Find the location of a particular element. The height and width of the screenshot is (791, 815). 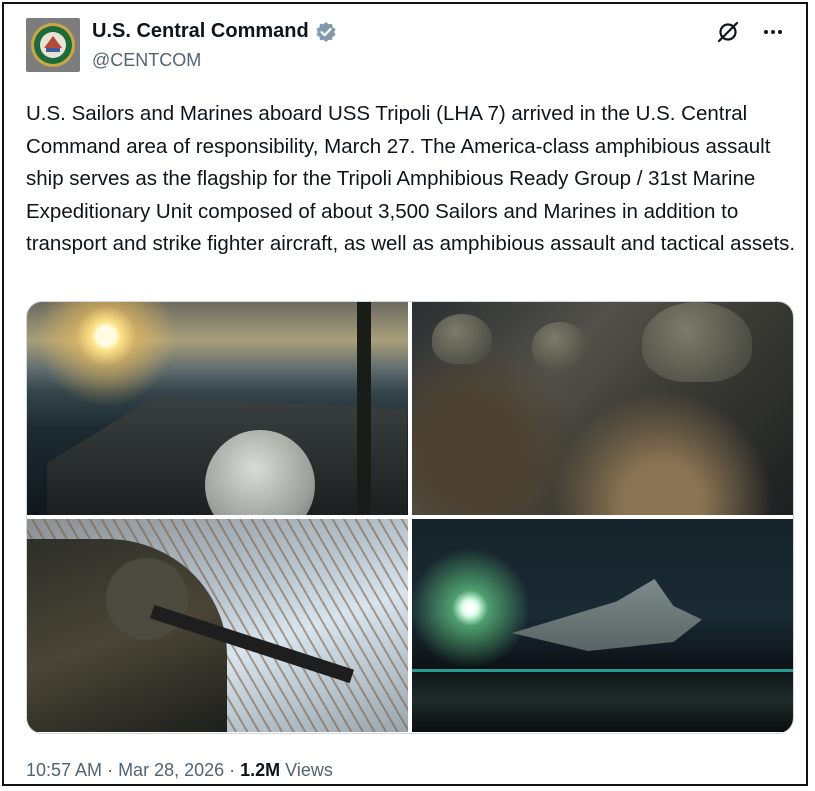

account-handle: @CENTCOM is located at coordinates (146, 60).